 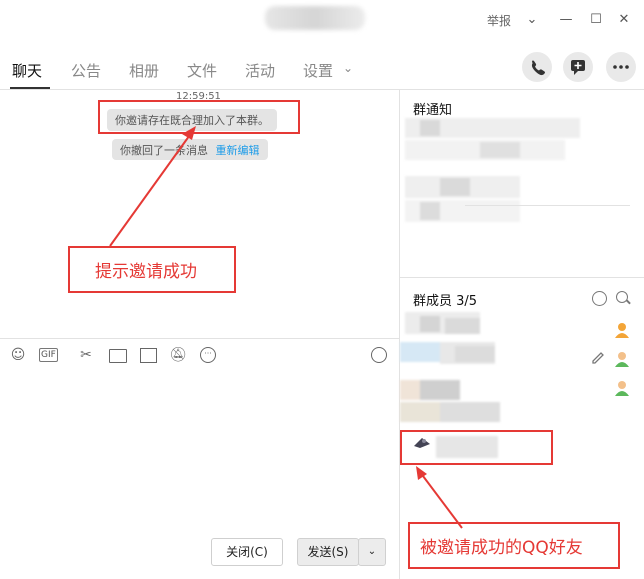 I want to click on blurred-member-list, so click(x=455, y=367).